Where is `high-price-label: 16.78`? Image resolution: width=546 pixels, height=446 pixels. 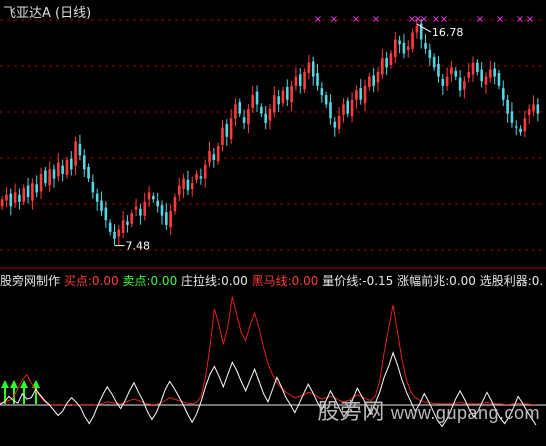
high-price-label: 16.78 is located at coordinates (448, 32).